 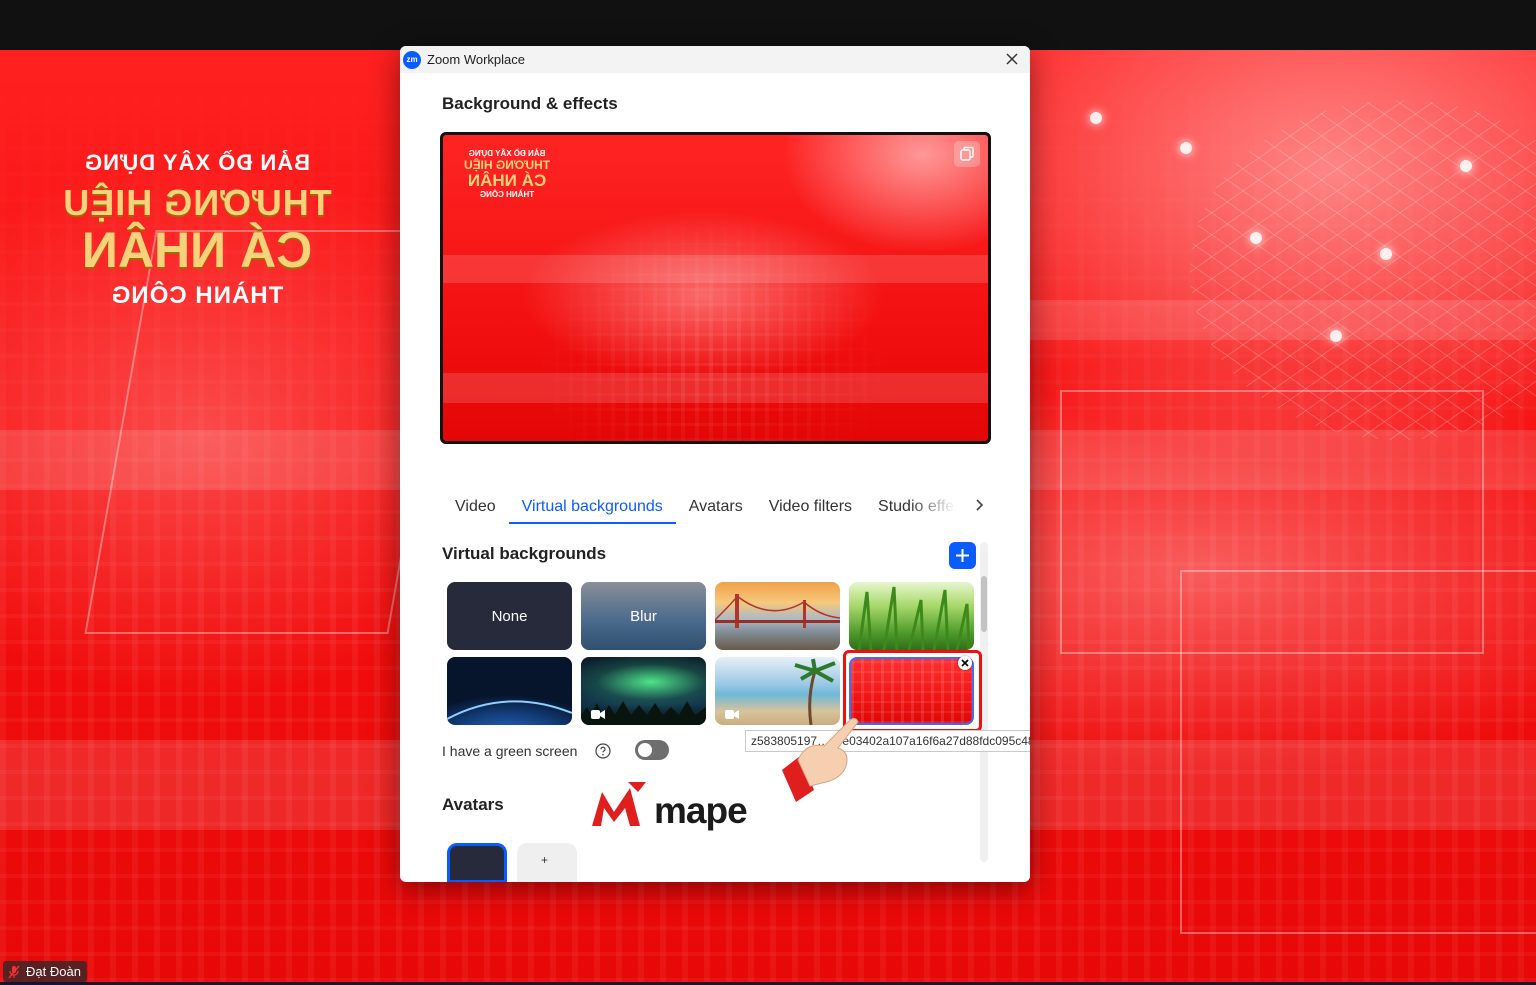 I want to click on mape-logo-icon, so click(x=619, y=804).